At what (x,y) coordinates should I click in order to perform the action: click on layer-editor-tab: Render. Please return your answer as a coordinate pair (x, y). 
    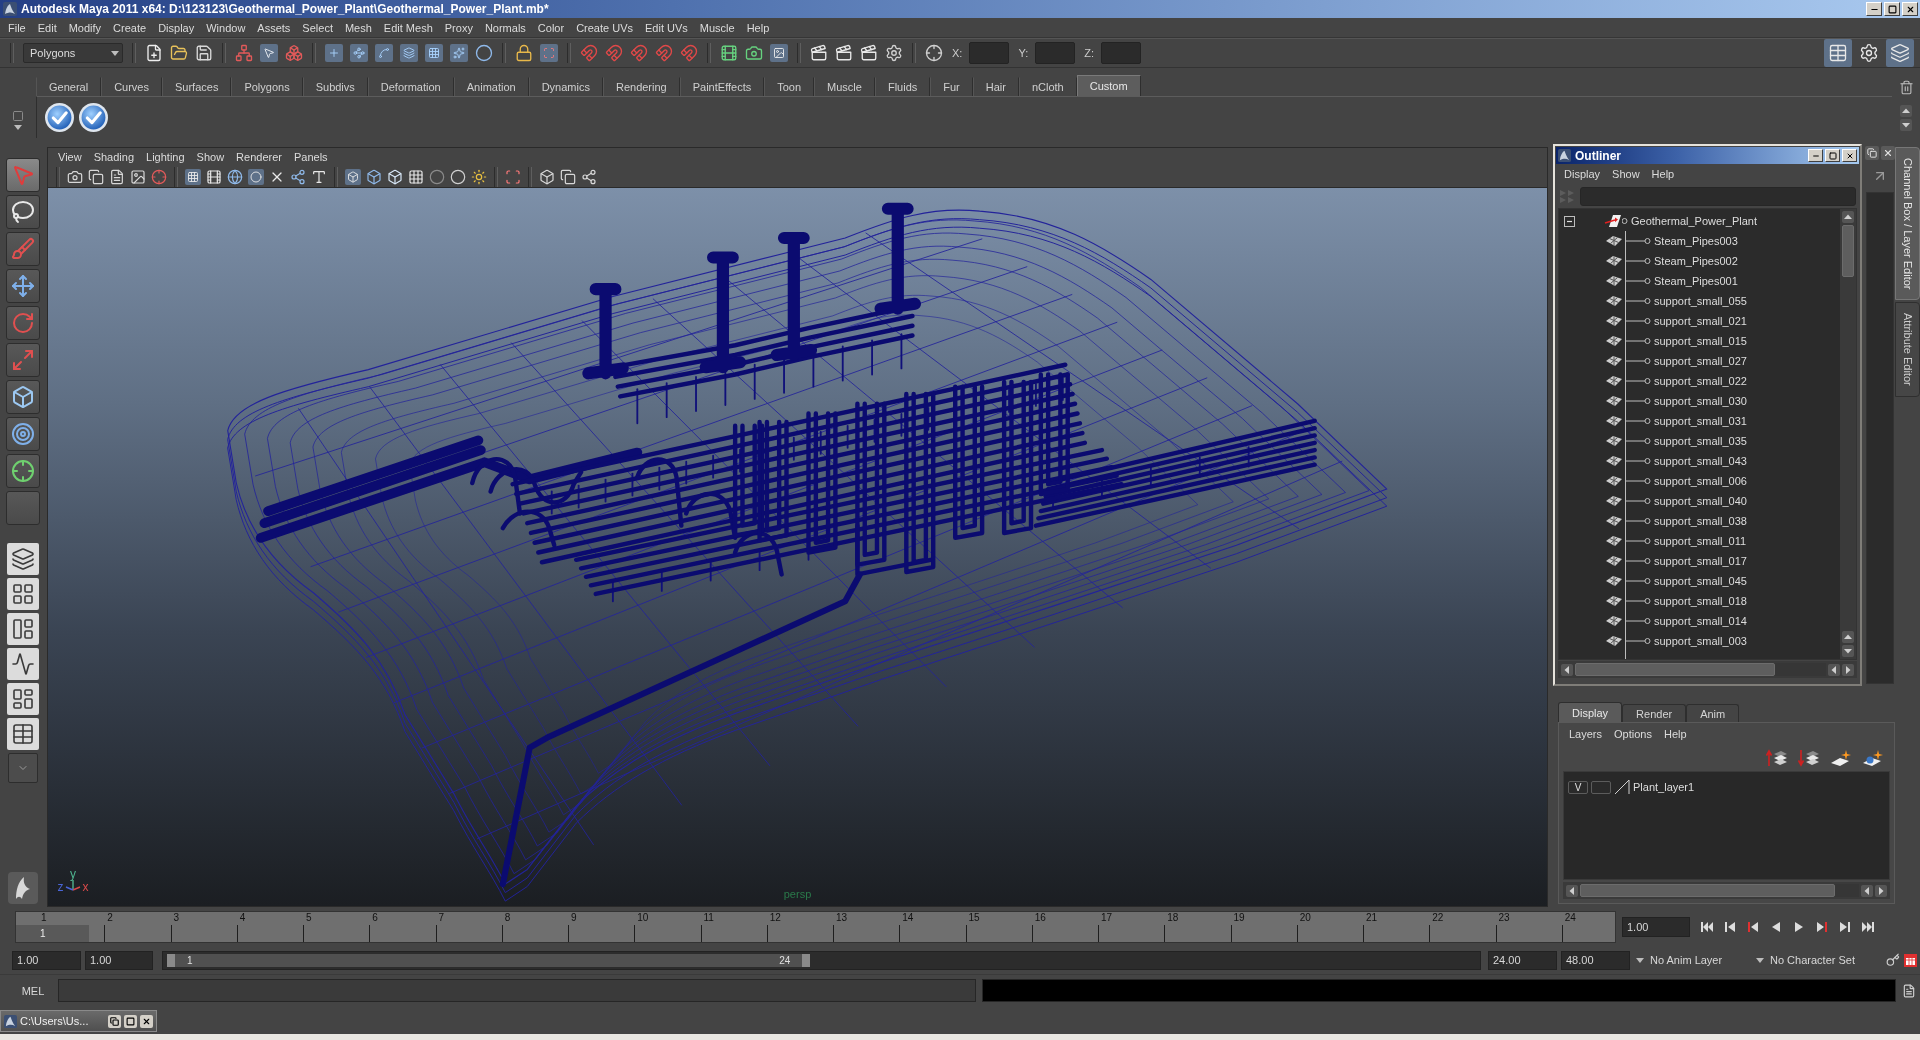
    Looking at the image, I should click on (1654, 713).